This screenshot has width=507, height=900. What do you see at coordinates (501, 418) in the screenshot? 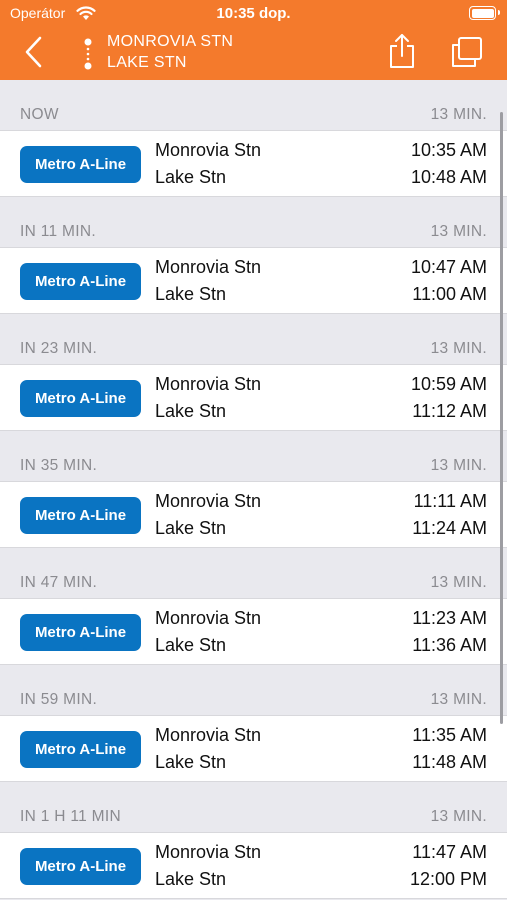
I see `scrollbar` at bounding box center [501, 418].